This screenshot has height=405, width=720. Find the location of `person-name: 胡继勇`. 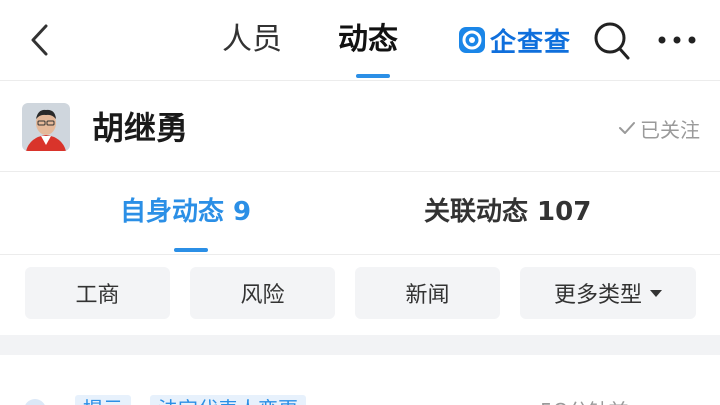

person-name: 胡继勇 is located at coordinates (140, 128).